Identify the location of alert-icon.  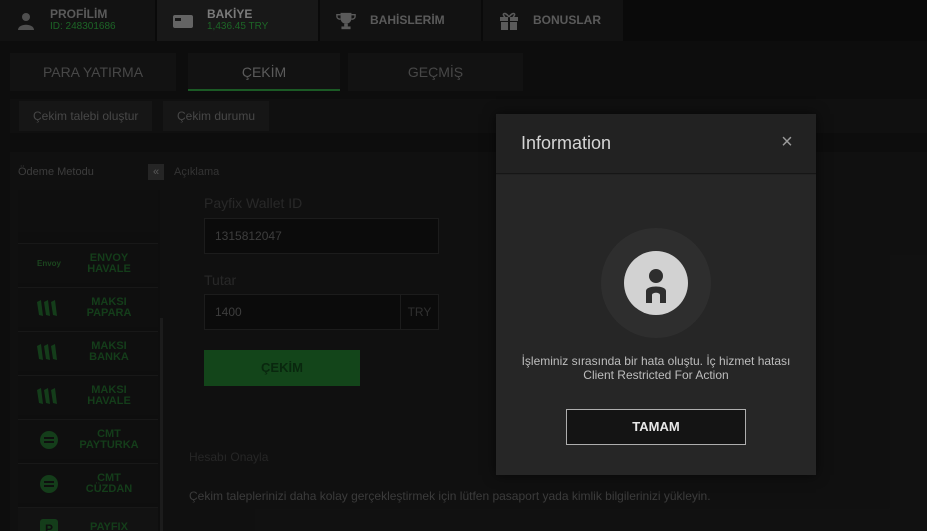
(656, 283).